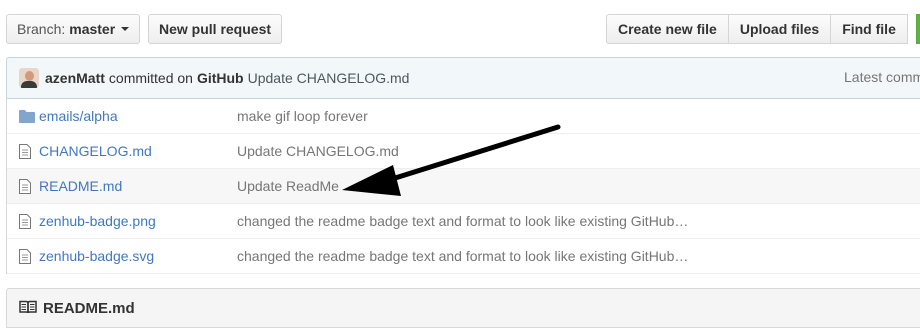  I want to click on branch-prefix-label: Branch:, so click(41, 29).